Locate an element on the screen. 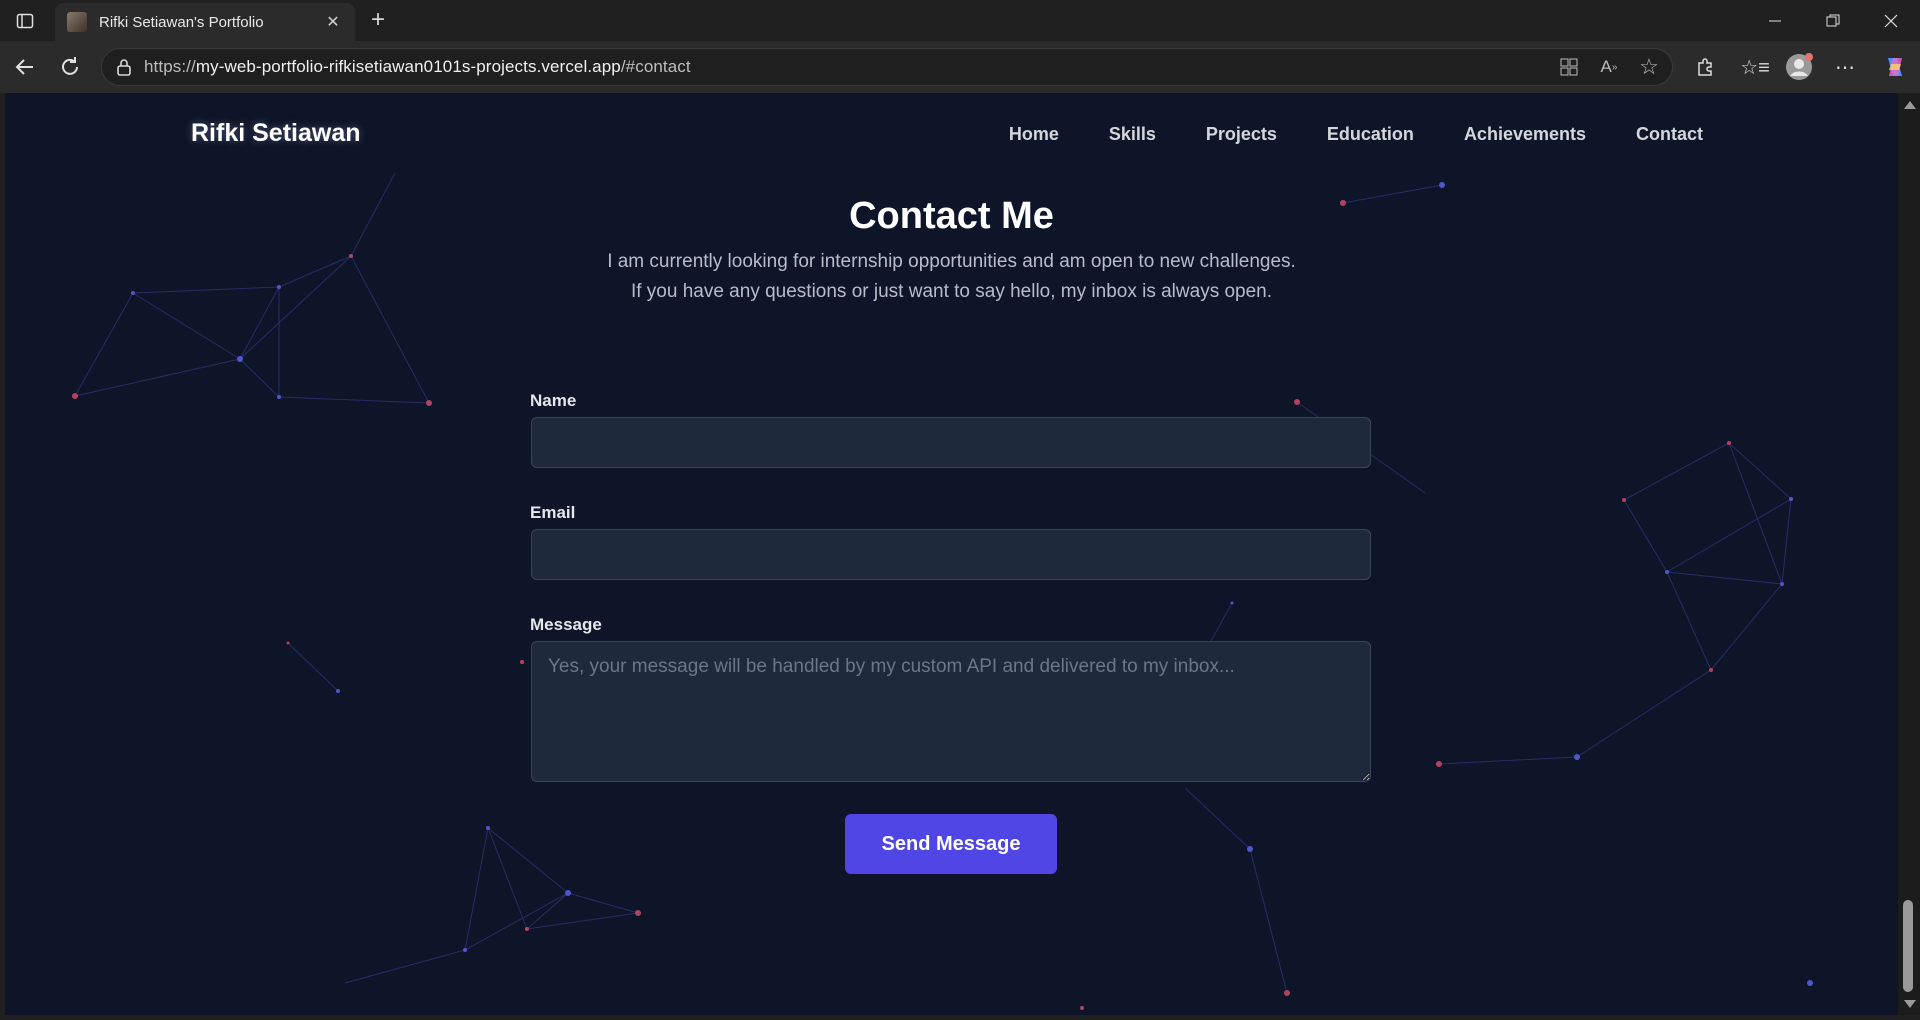  scrollbar-thumb is located at coordinates (1908, 946).